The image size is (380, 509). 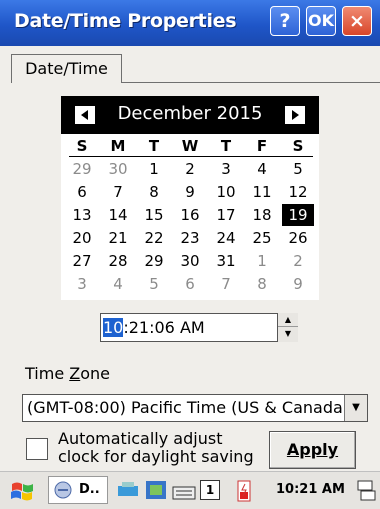 I want to click on connection-tray-icon, so click(x=156, y=490).